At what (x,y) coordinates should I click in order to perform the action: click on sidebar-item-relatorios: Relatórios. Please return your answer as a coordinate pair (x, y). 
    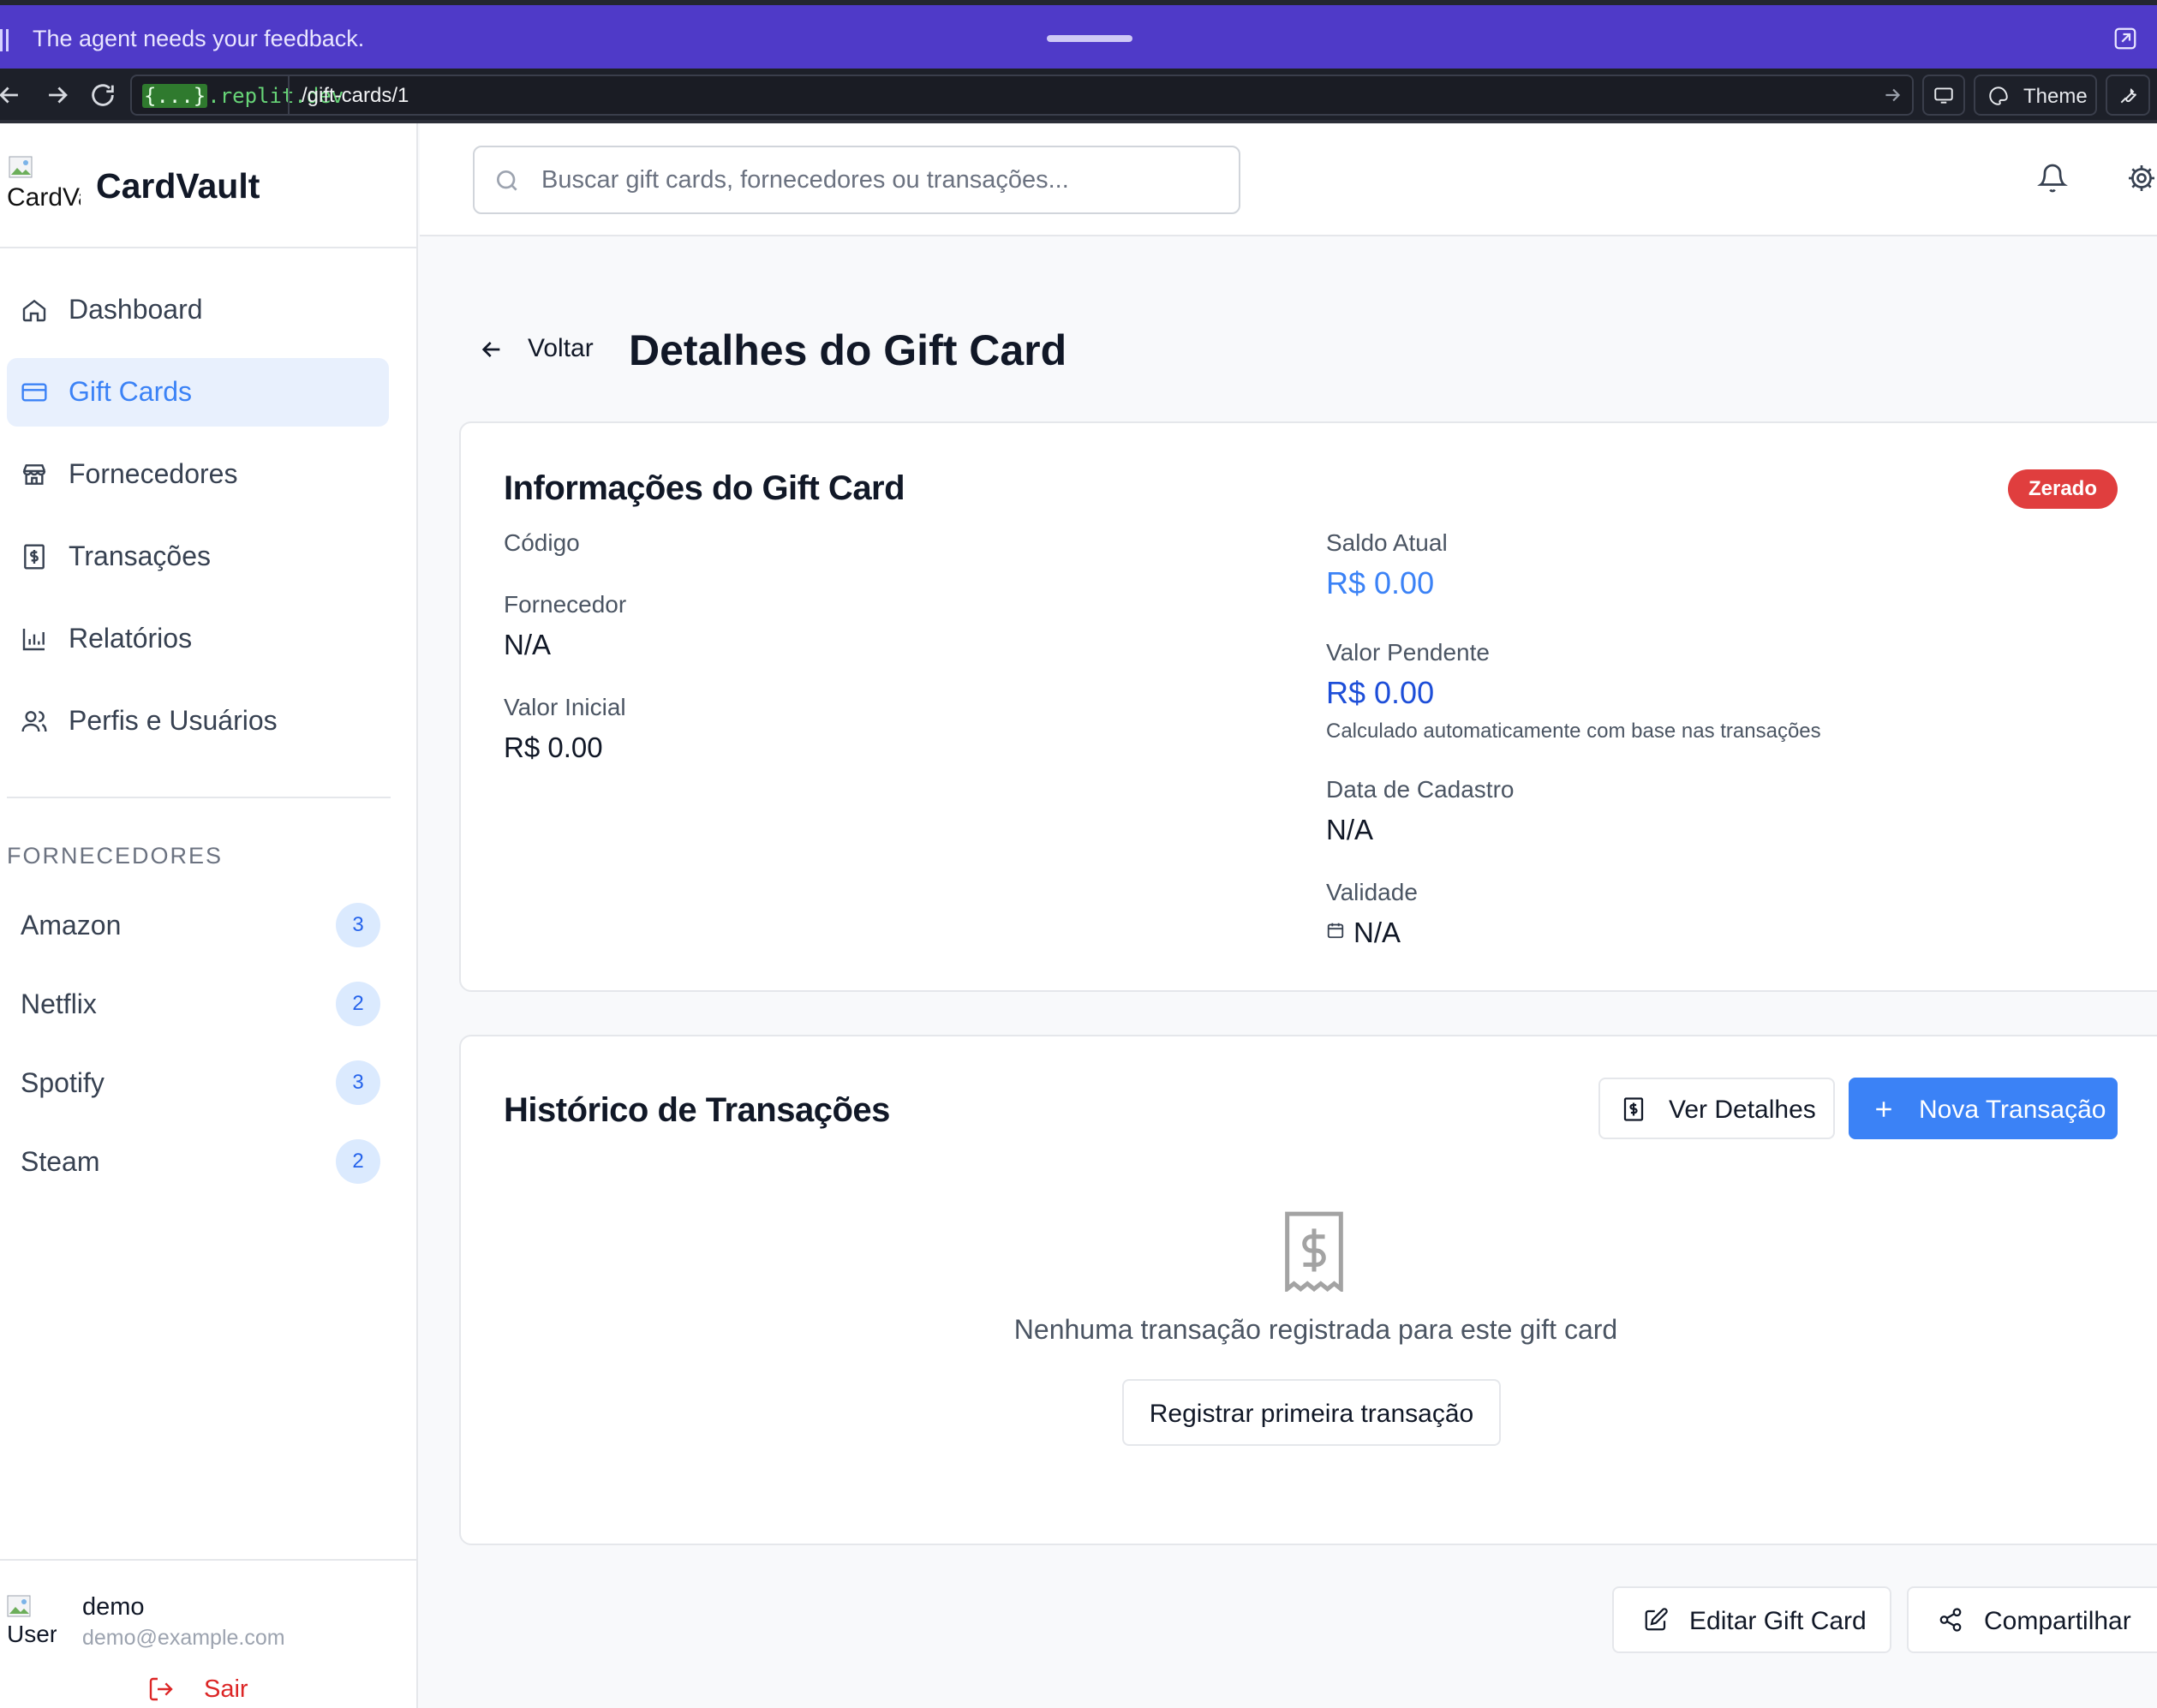
    Looking at the image, I should click on (198, 639).